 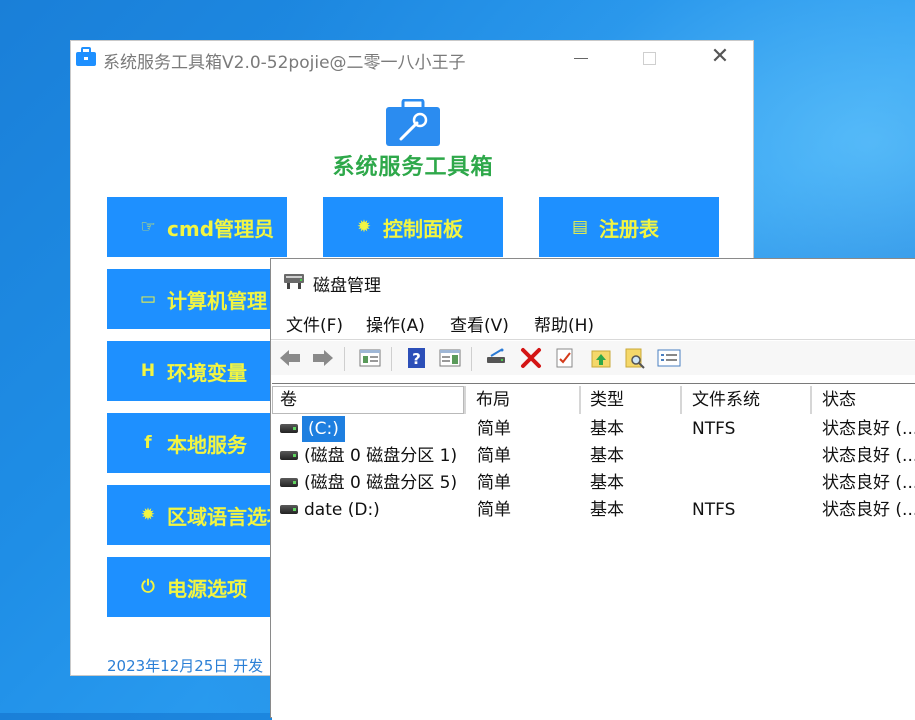 I want to click on power-options-button: ⏻ 电源选项, so click(x=197, y=587).